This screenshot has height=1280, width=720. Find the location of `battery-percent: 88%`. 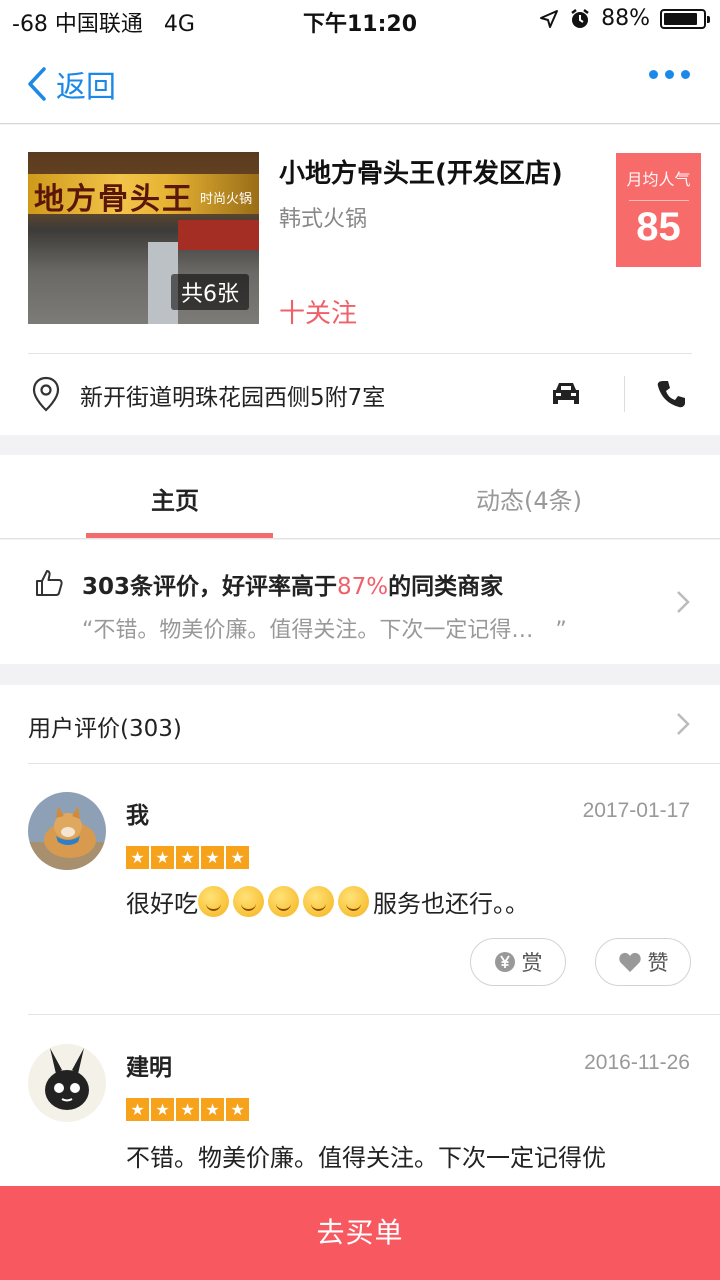

battery-percent: 88% is located at coordinates (625, 18).